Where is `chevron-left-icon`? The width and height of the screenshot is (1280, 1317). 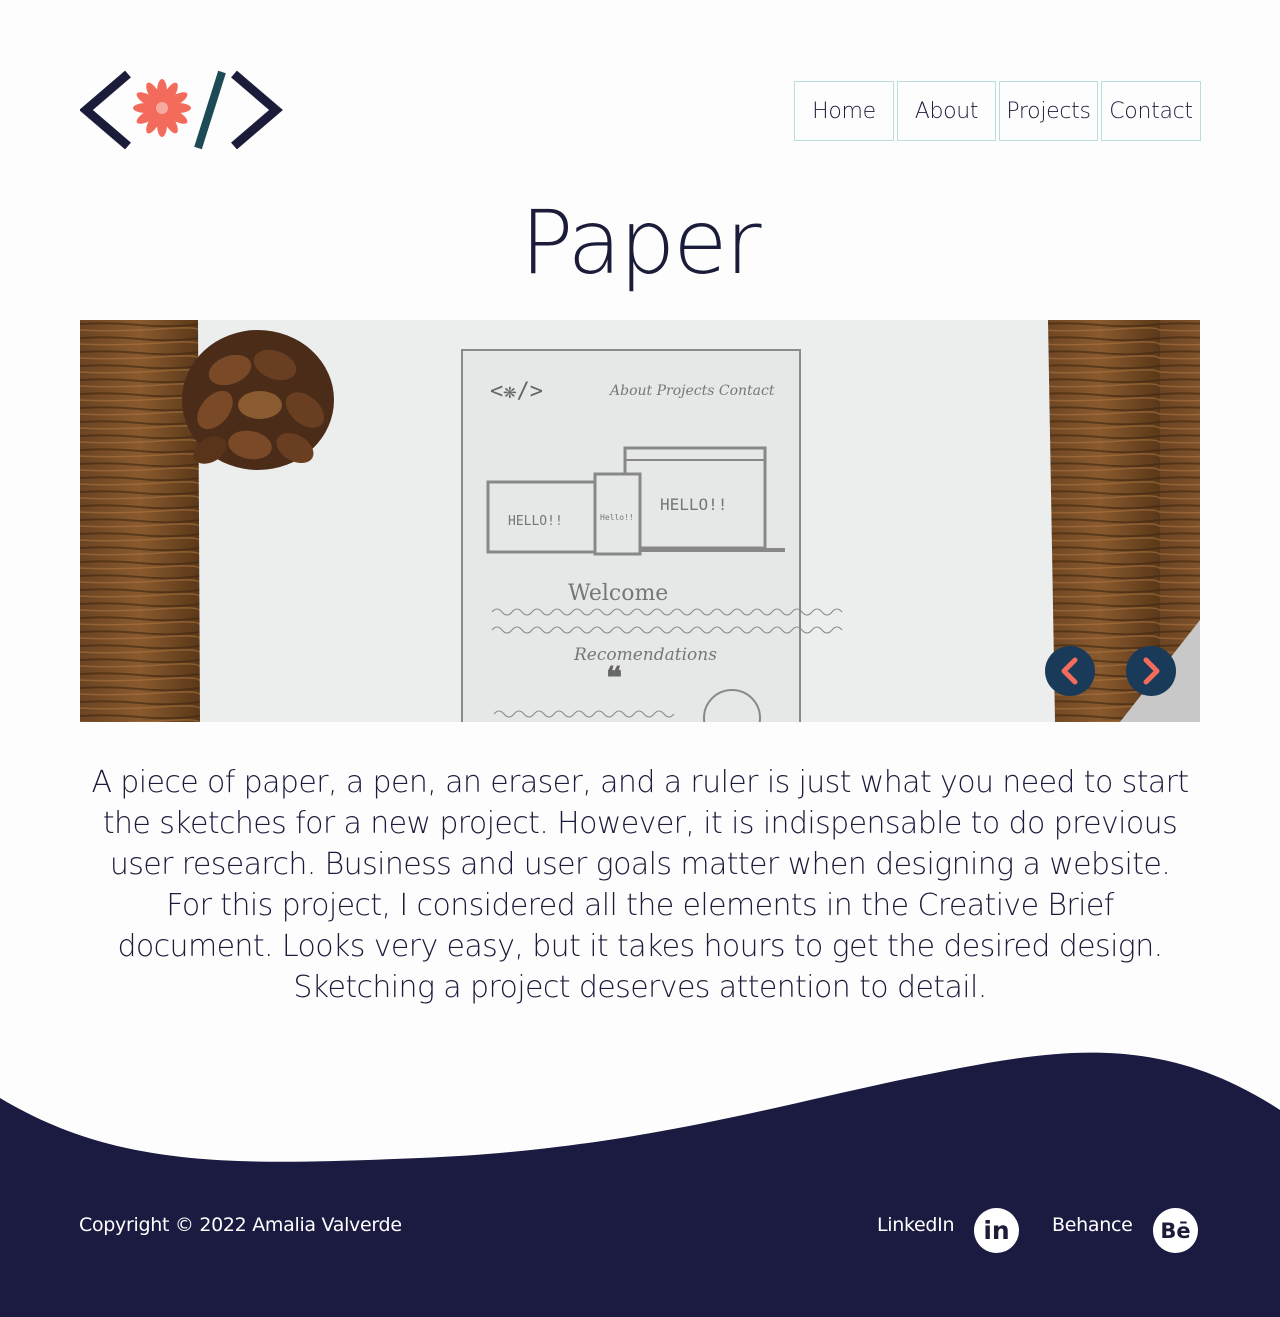 chevron-left-icon is located at coordinates (1069, 671).